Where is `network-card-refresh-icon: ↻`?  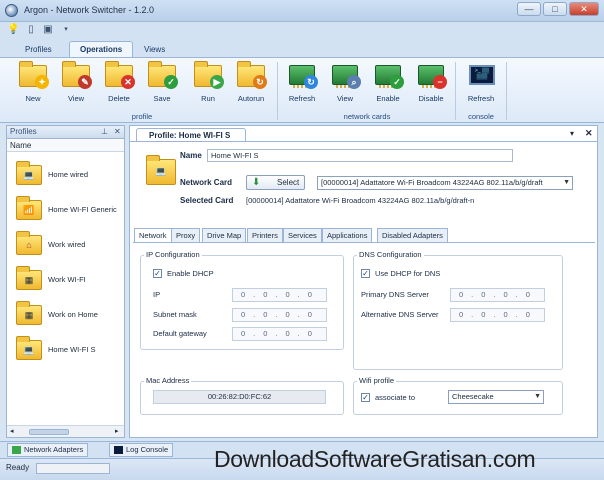 network-card-refresh-icon: ↻ is located at coordinates (302, 74).